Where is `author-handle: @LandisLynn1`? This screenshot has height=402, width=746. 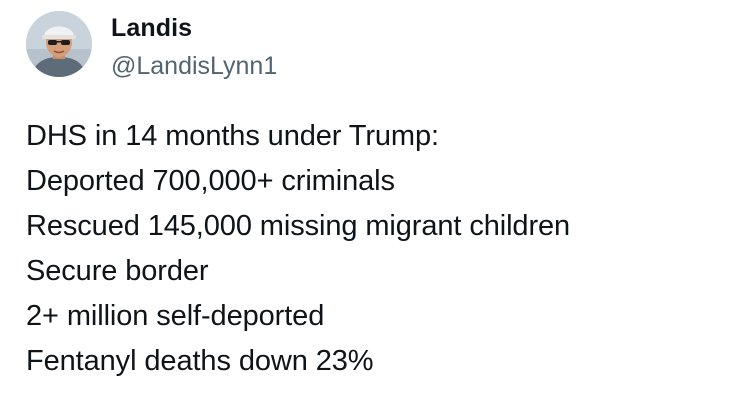
author-handle: @LandisLynn1 is located at coordinates (194, 66).